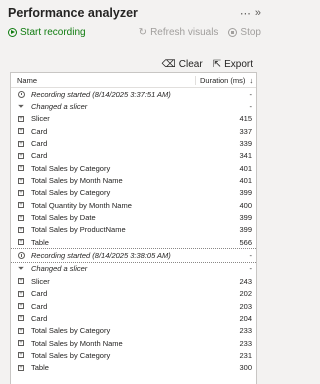 The image size is (320, 384). I want to click on actions-bar: ⌫ Clear ⇱ Export, so click(207, 64).